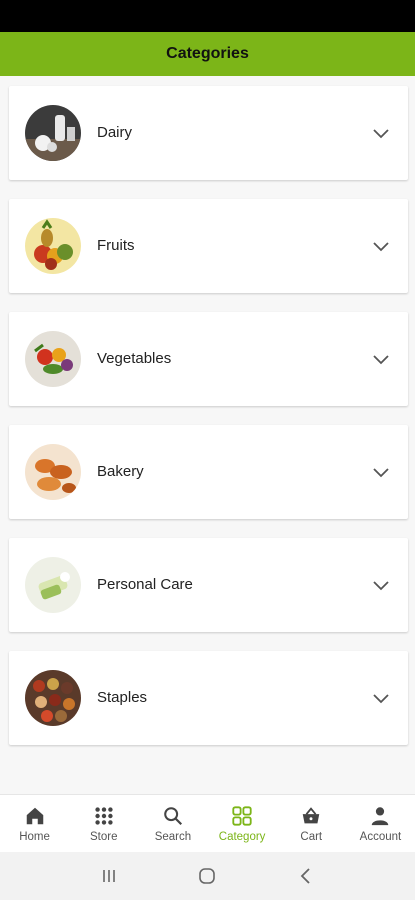  I want to click on home-button, so click(207, 876).